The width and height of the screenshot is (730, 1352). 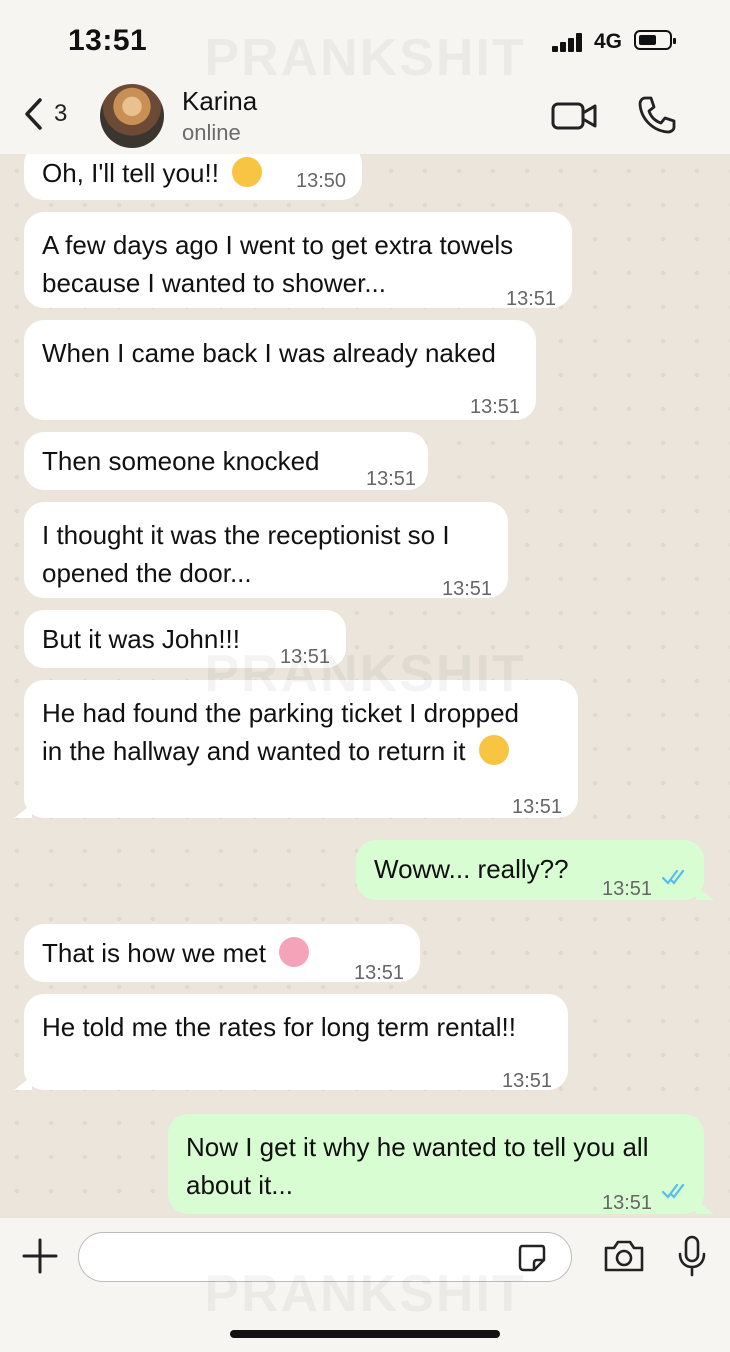 What do you see at coordinates (365, 117) in the screenshot?
I see `chat-header: 3 Karina online` at bounding box center [365, 117].